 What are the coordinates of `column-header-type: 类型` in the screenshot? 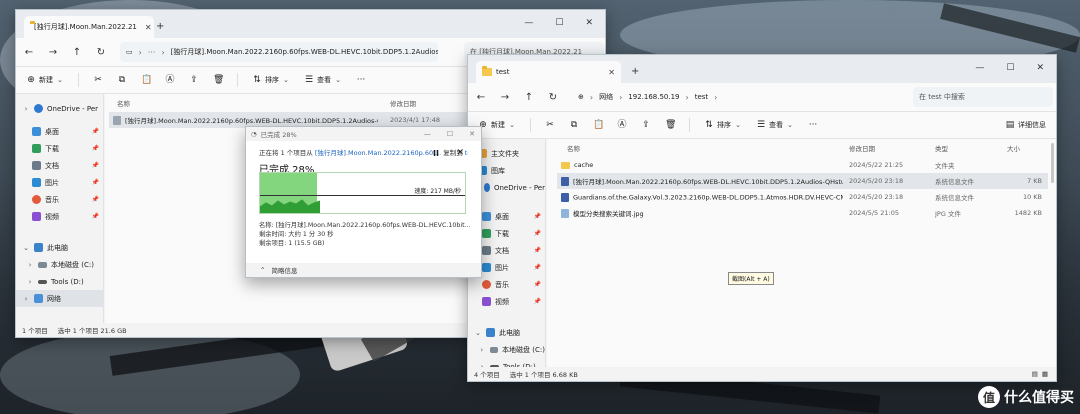 It's located at (941, 148).